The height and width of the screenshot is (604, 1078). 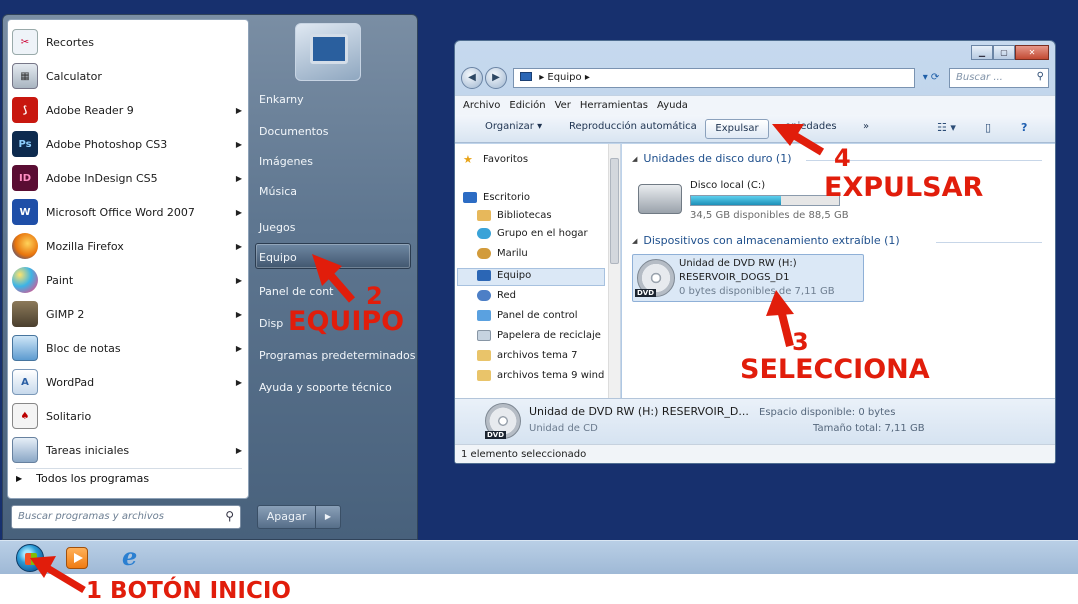 What do you see at coordinates (835, 369) in the screenshot?
I see `annotation-step-3-label: SELECCIONA` at bounding box center [835, 369].